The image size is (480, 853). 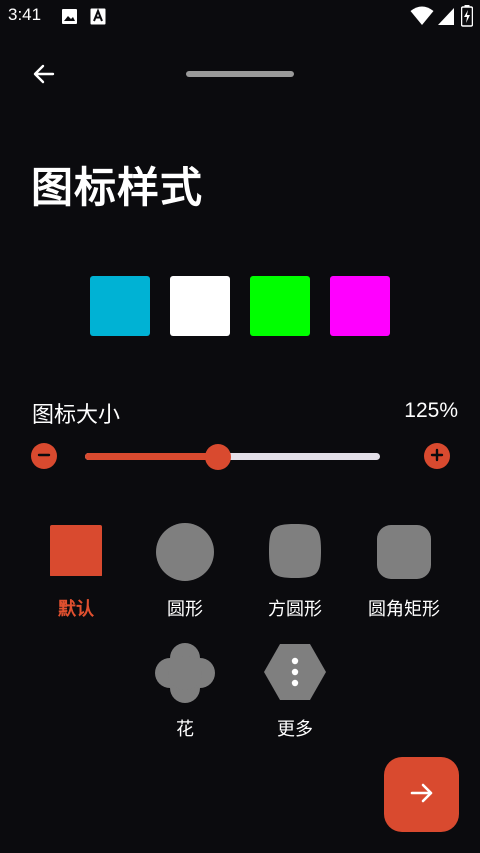 What do you see at coordinates (185, 609) in the screenshot?
I see `shape-label: 圆形` at bounding box center [185, 609].